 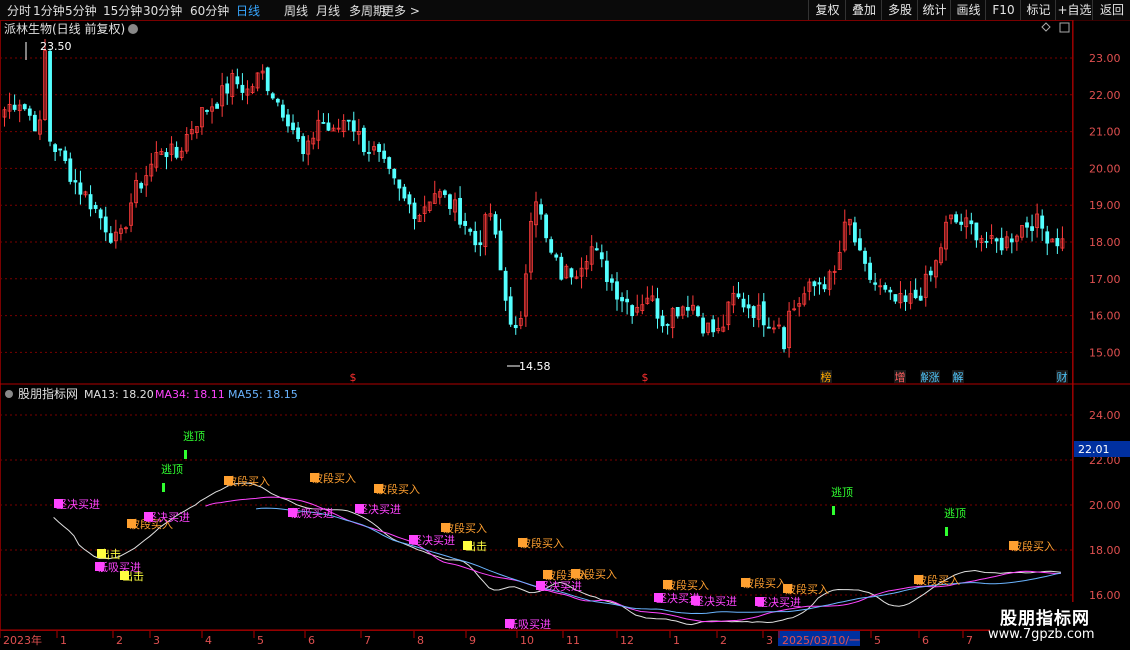 I want to click on time-axis-label: 1, so click(x=63, y=640).